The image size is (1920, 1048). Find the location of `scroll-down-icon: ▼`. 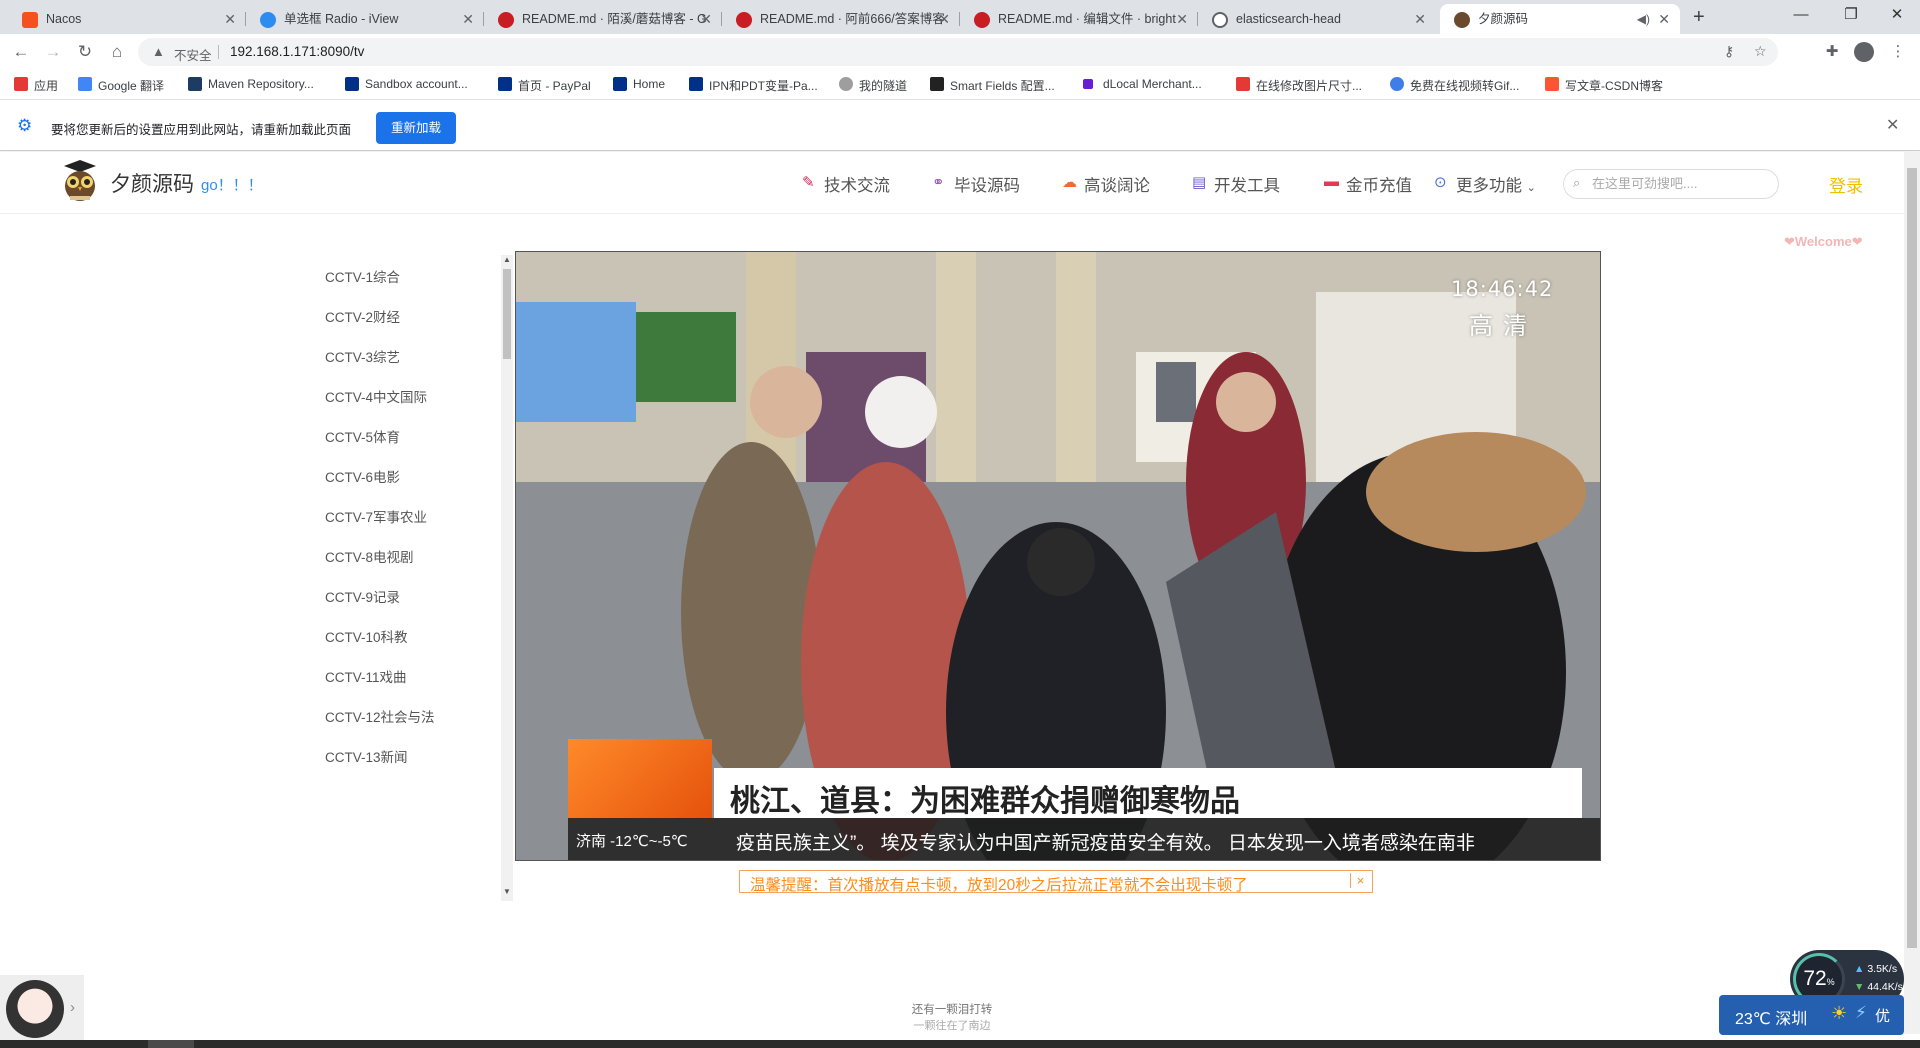

scroll-down-icon: ▼ is located at coordinates (507, 891).